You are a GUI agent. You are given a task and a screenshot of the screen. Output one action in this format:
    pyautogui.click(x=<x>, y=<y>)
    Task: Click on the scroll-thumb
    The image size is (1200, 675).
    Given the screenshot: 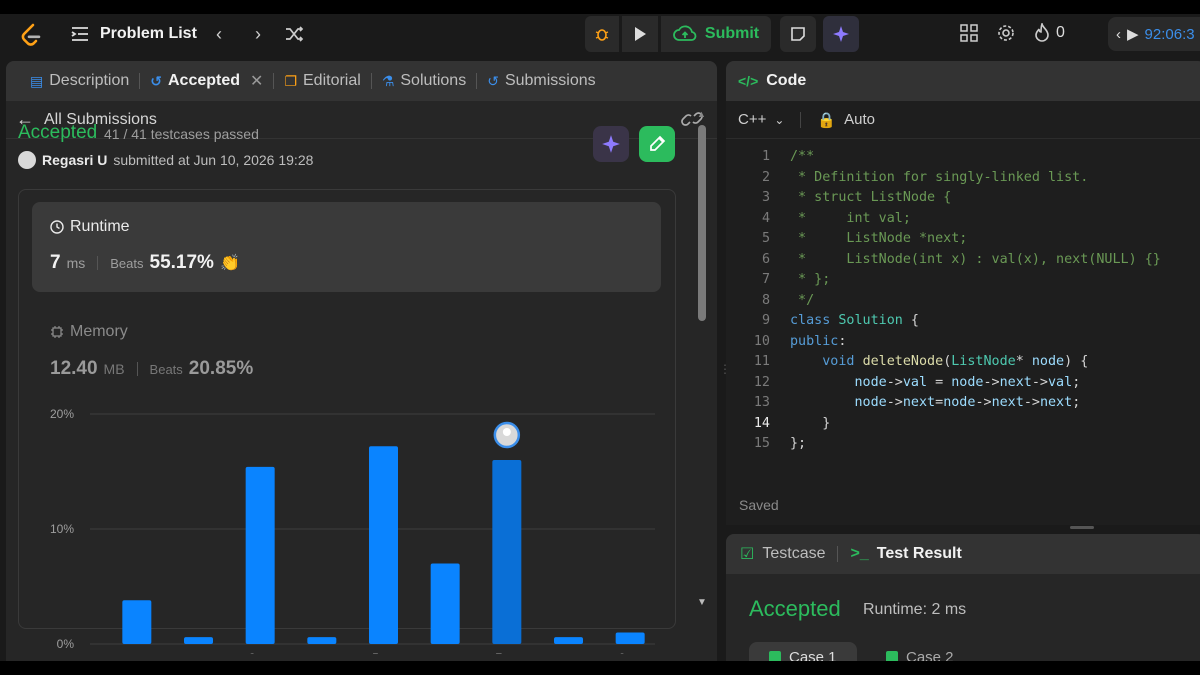 What is the action you would take?
    pyautogui.click(x=702, y=223)
    